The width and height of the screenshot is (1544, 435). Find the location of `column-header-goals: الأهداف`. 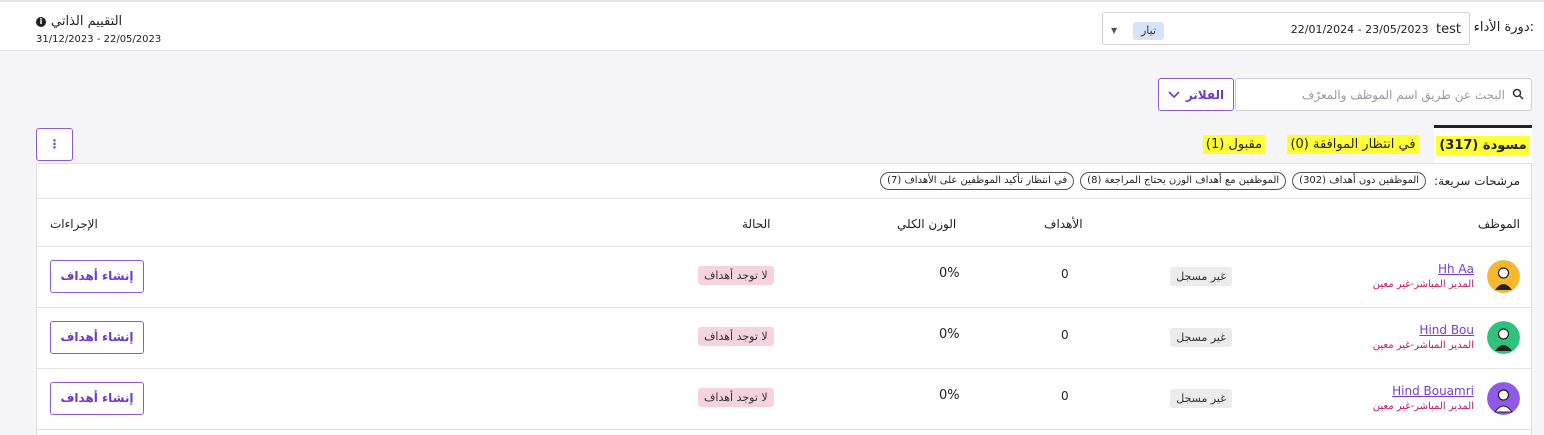

column-header-goals: الأهداف is located at coordinates (1063, 224).